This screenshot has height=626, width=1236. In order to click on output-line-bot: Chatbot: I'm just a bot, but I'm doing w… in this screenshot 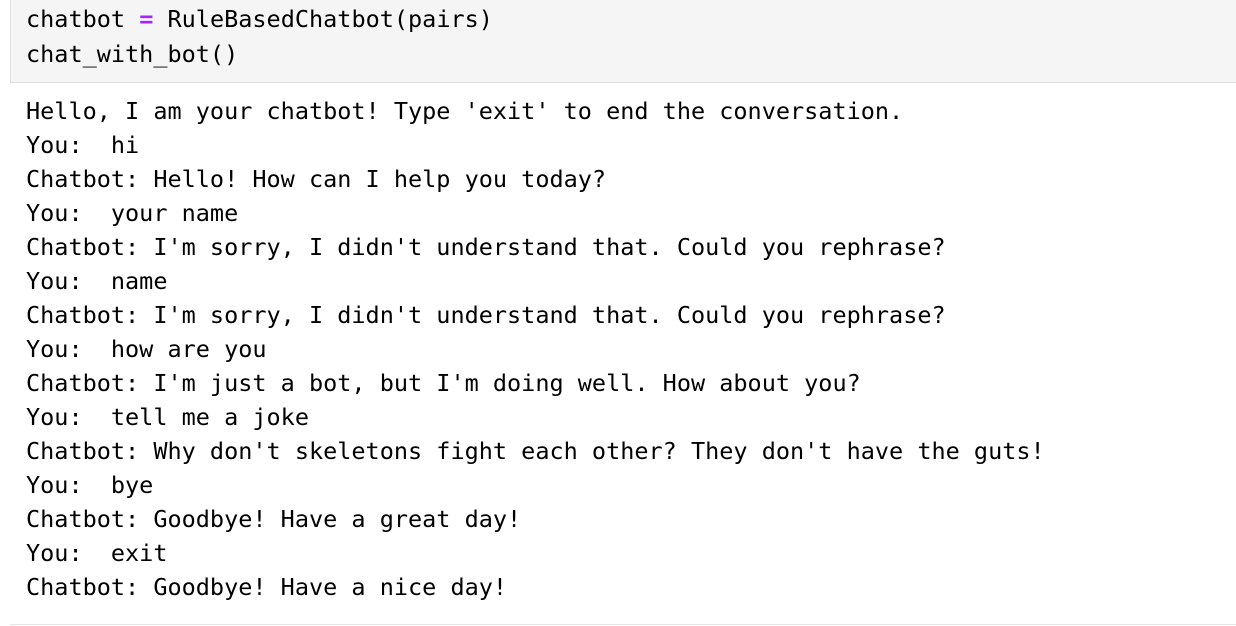, I will do `click(443, 383)`.